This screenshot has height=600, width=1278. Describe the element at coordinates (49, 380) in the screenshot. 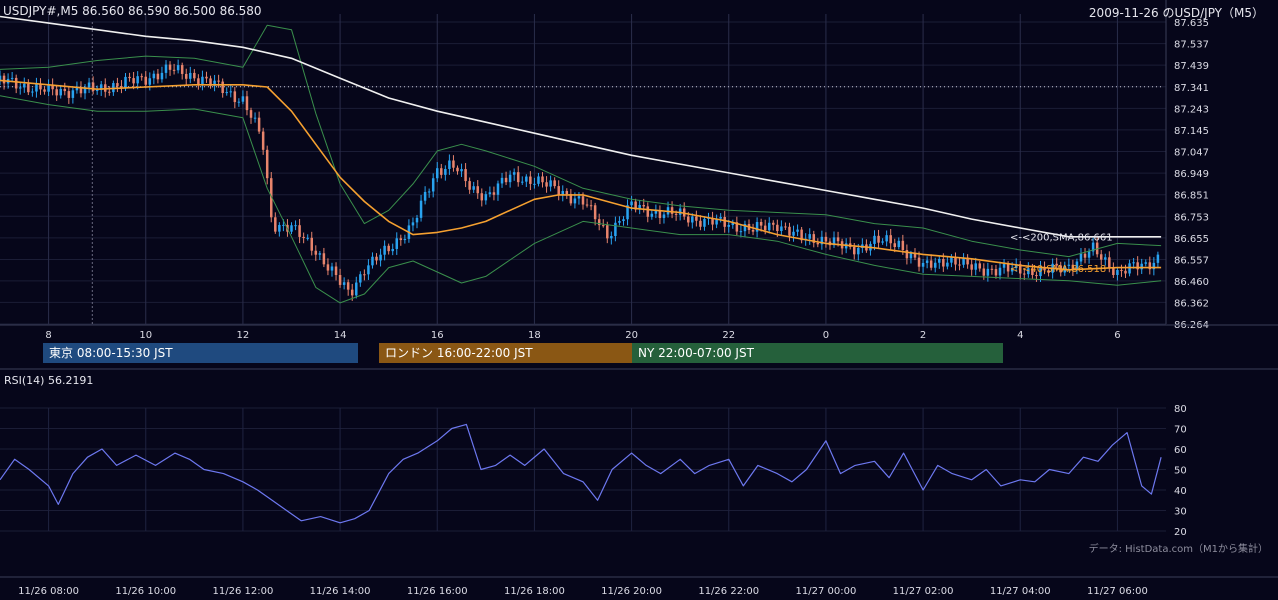

I see `rsi-title: RSI(14) 56.2191` at that location.